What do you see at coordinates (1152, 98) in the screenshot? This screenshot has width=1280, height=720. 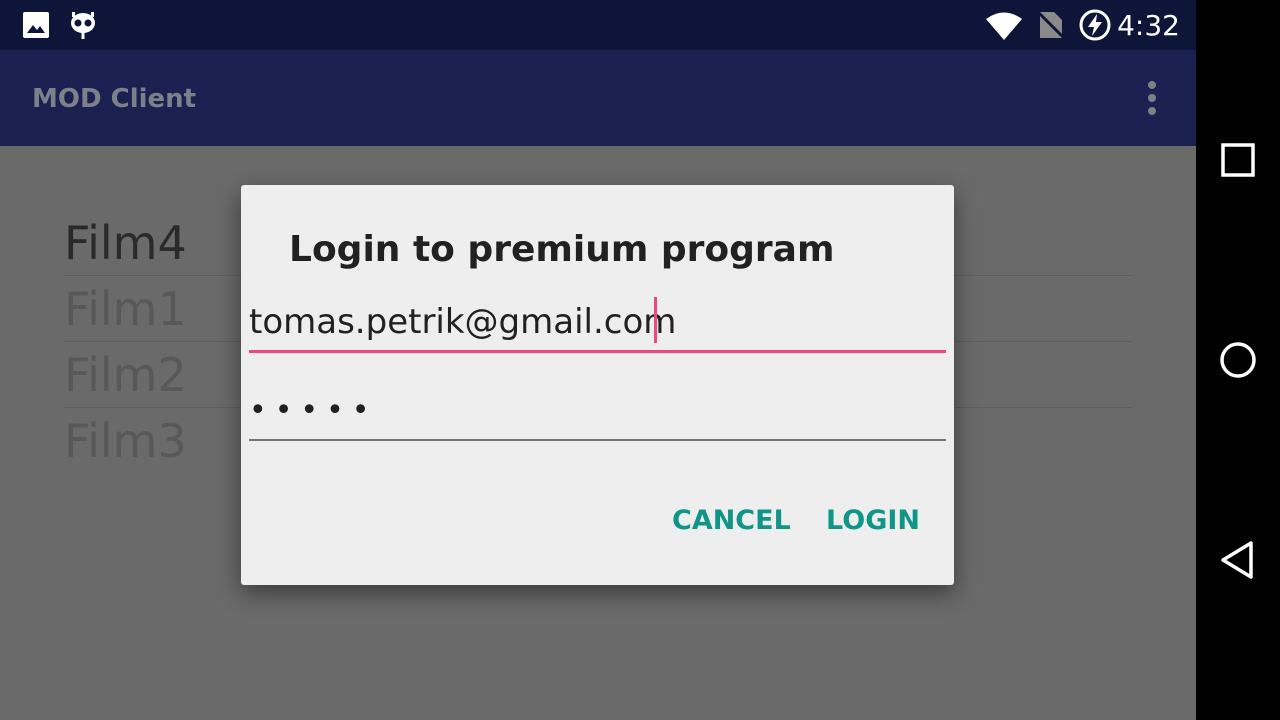 I see `overflow-menu-icon` at bounding box center [1152, 98].